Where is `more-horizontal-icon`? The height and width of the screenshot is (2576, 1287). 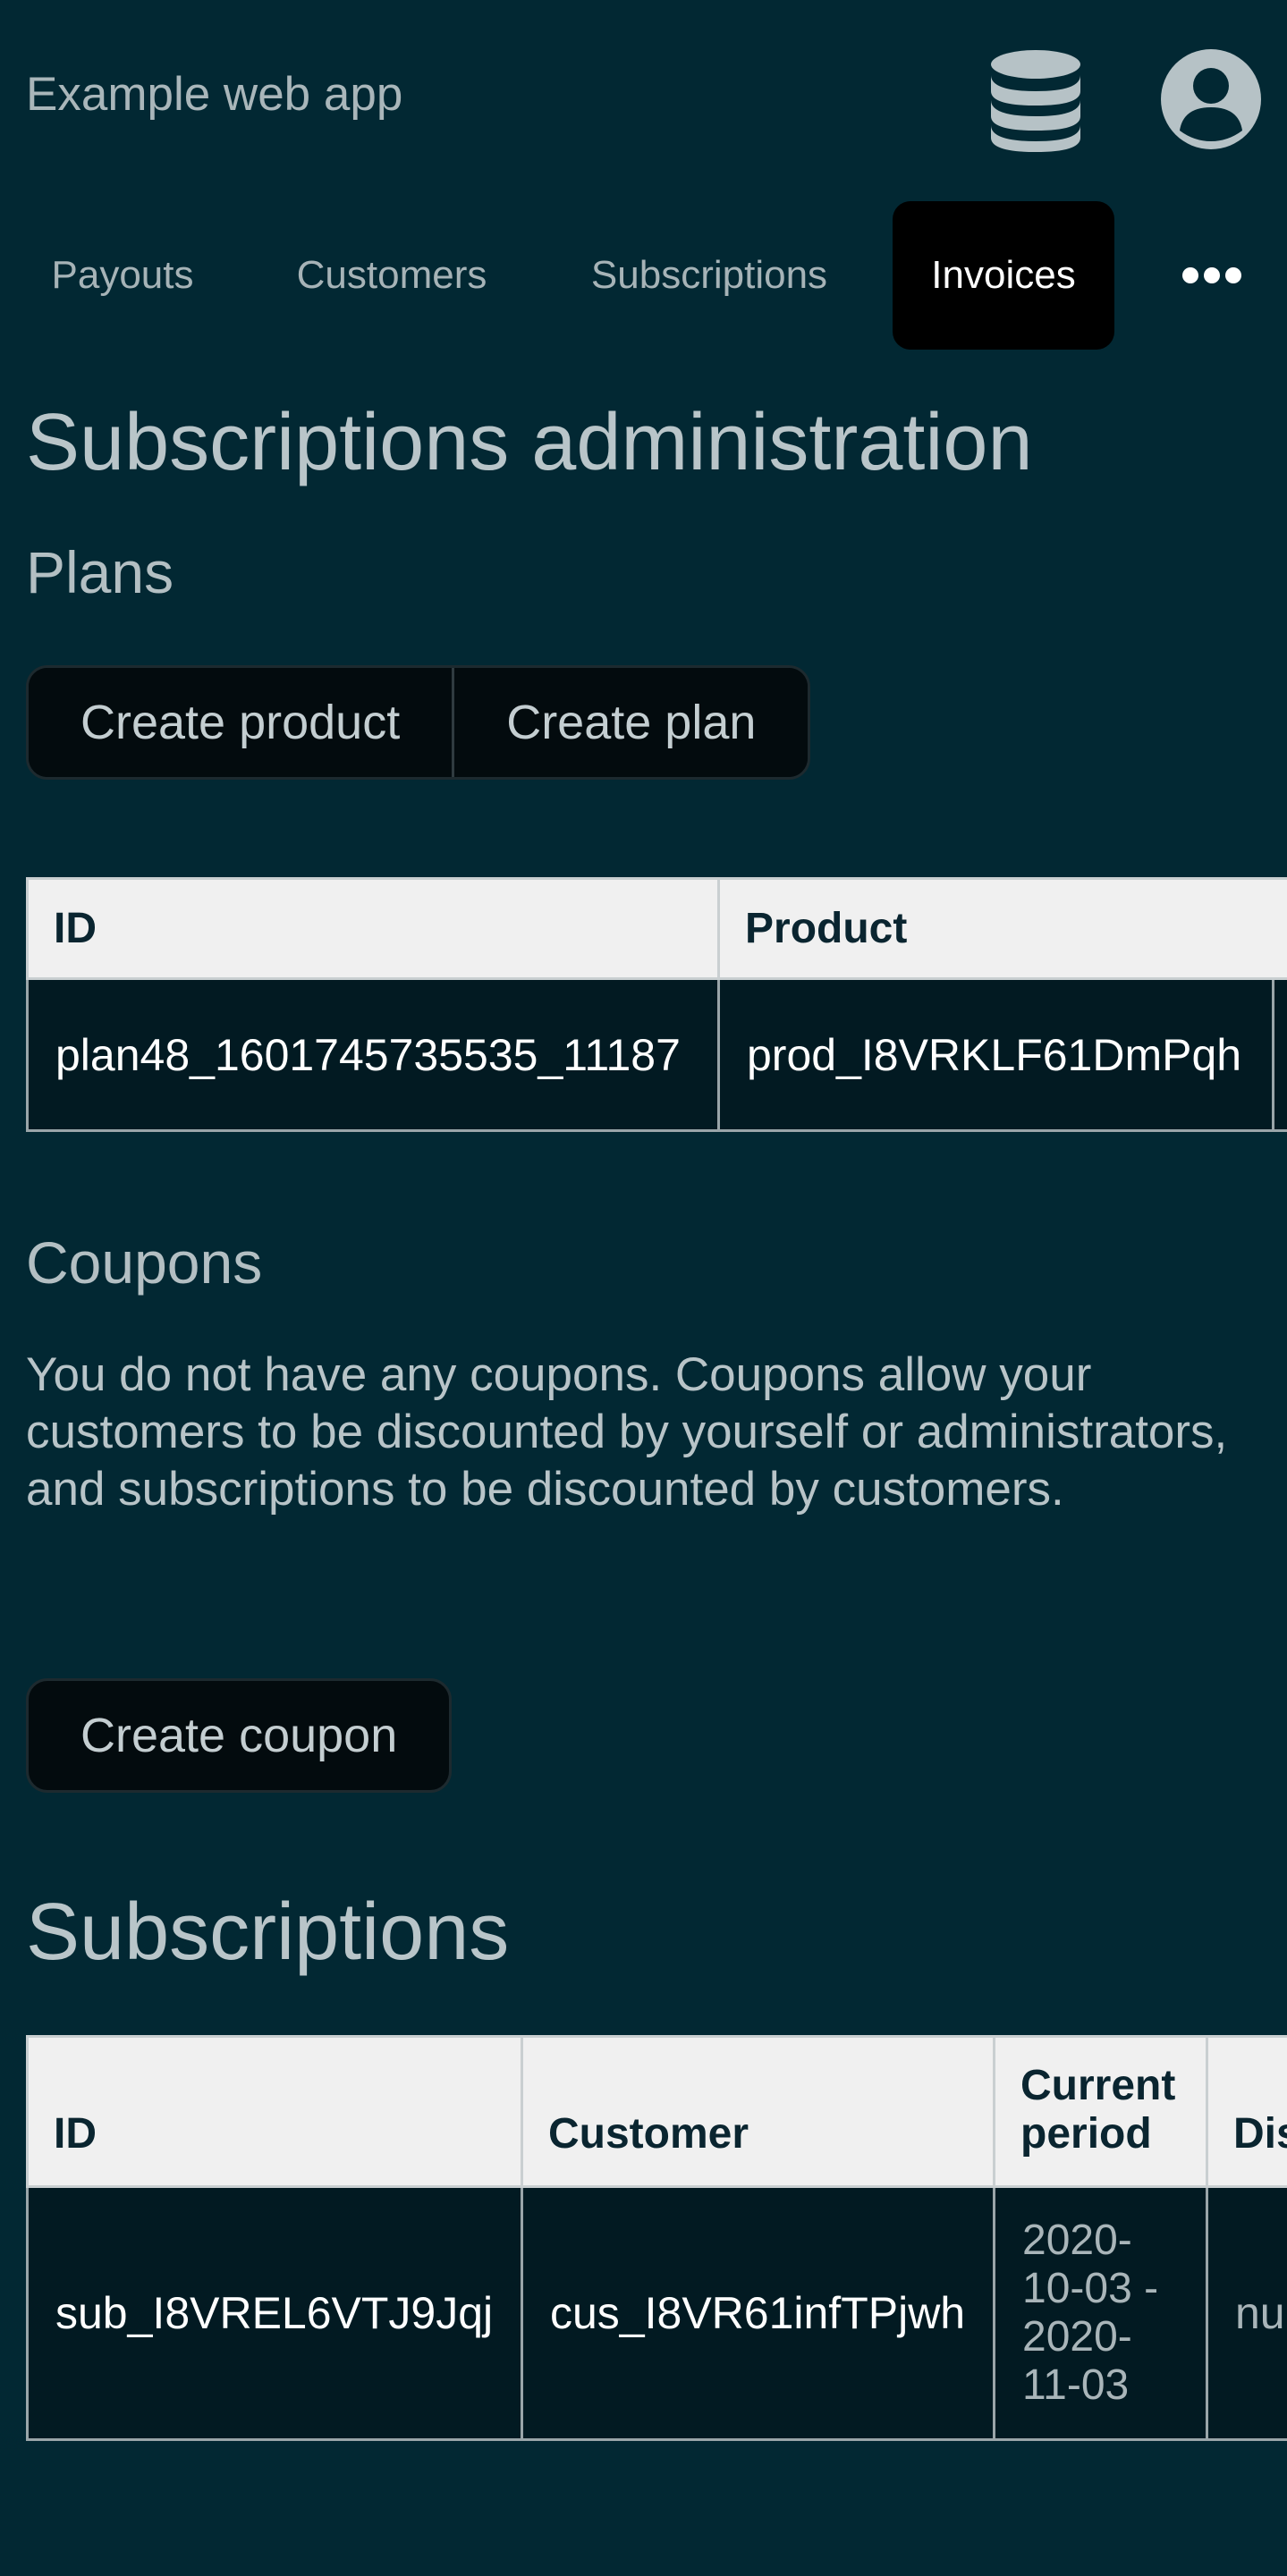
more-horizontal-icon is located at coordinates (1212, 275).